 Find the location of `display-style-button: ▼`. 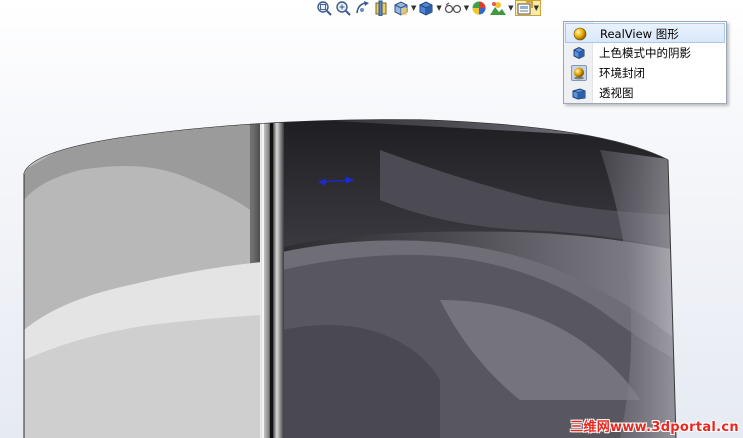

display-style-button: ▼ is located at coordinates (429, 8).